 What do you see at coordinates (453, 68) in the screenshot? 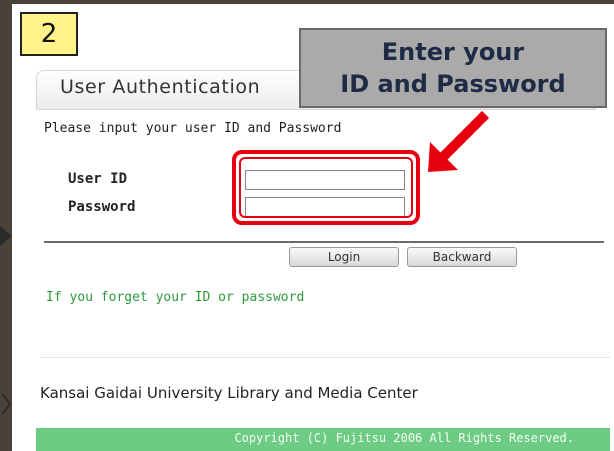
I see `instruction-callout: Enter your ID and Password` at bounding box center [453, 68].